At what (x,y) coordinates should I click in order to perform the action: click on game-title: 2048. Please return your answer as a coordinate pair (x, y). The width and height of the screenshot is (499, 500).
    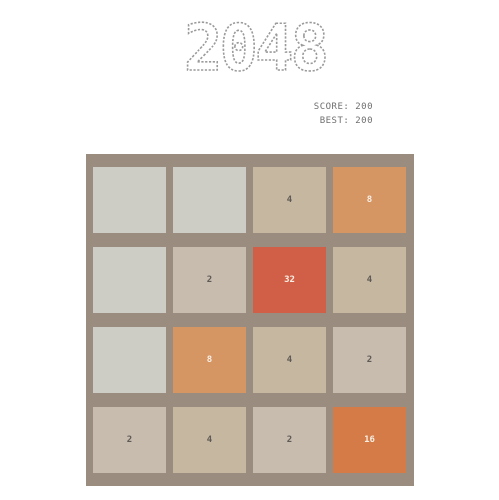
    Looking at the image, I should click on (255, 45).